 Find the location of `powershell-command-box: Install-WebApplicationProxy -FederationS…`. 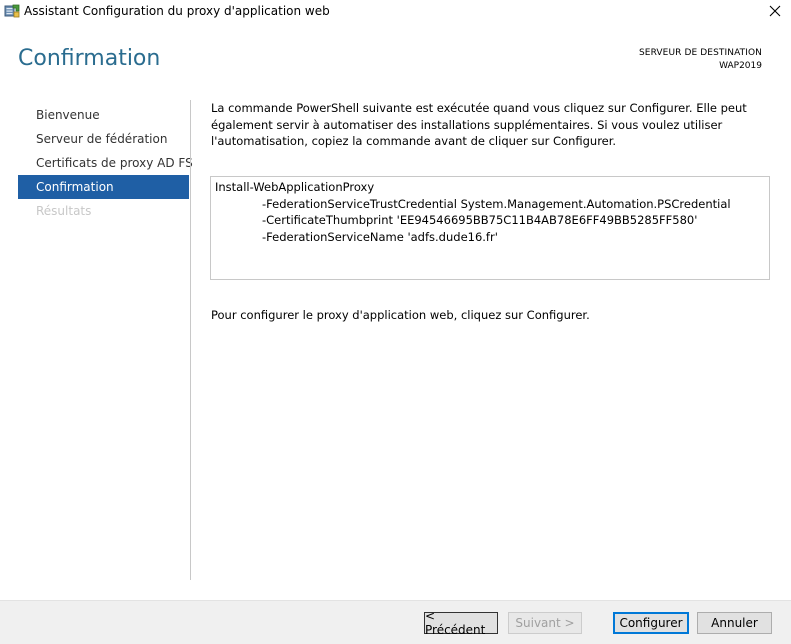

powershell-command-box: Install-WebApplicationProxy -FederationS… is located at coordinates (490, 228).